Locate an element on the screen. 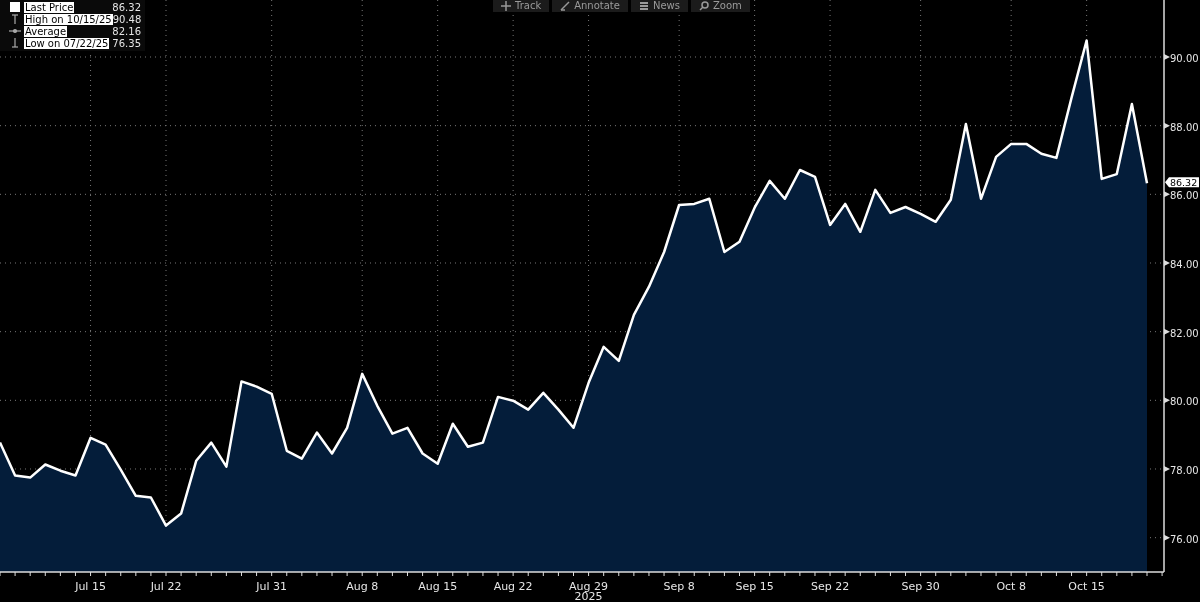 The height and width of the screenshot is (602, 1200). axis-label: Aug 15 is located at coordinates (438, 586).